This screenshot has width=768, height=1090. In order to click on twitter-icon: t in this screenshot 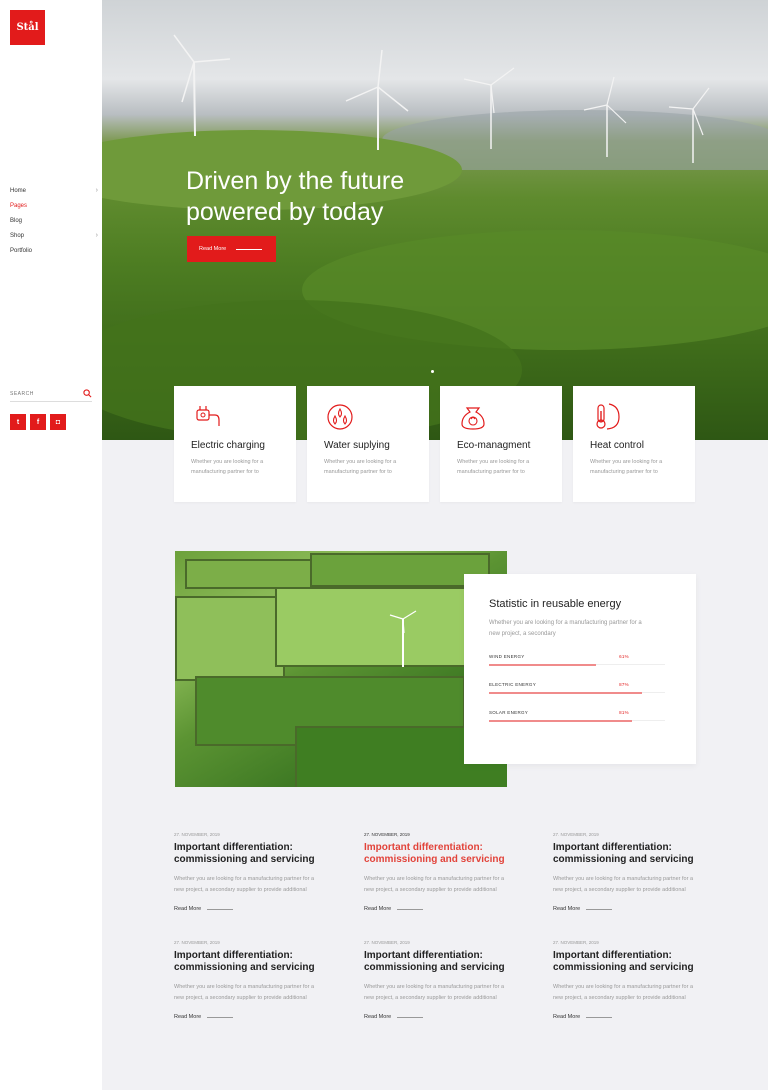, I will do `click(18, 422)`.